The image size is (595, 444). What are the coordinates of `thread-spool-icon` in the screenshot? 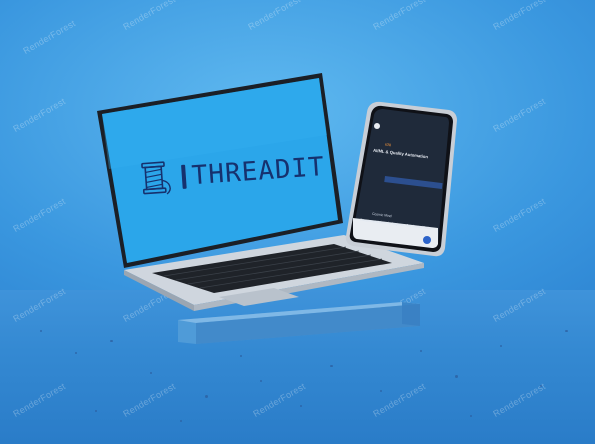 It's located at (156, 178).